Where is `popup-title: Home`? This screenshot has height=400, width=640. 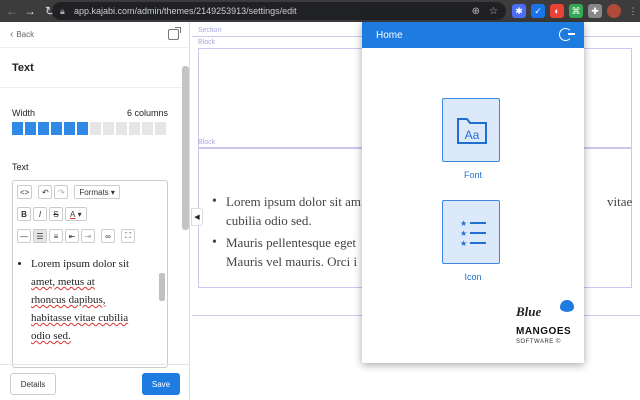
popup-title: Home is located at coordinates (389, 35).